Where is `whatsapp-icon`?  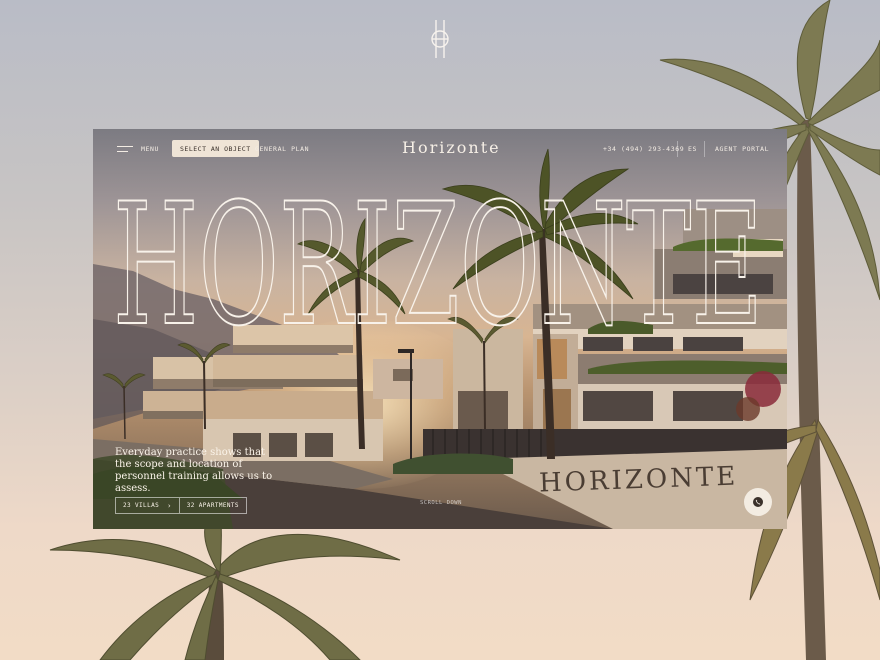 whatsapp-icon is located at coordinates (758, 502).